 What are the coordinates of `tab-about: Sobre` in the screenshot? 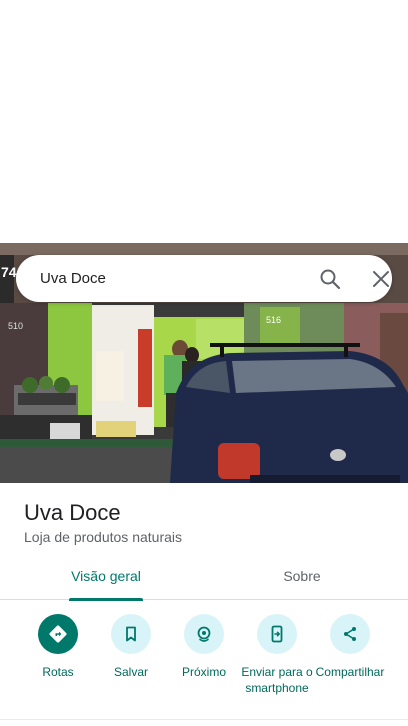 It's located at (302, 578).